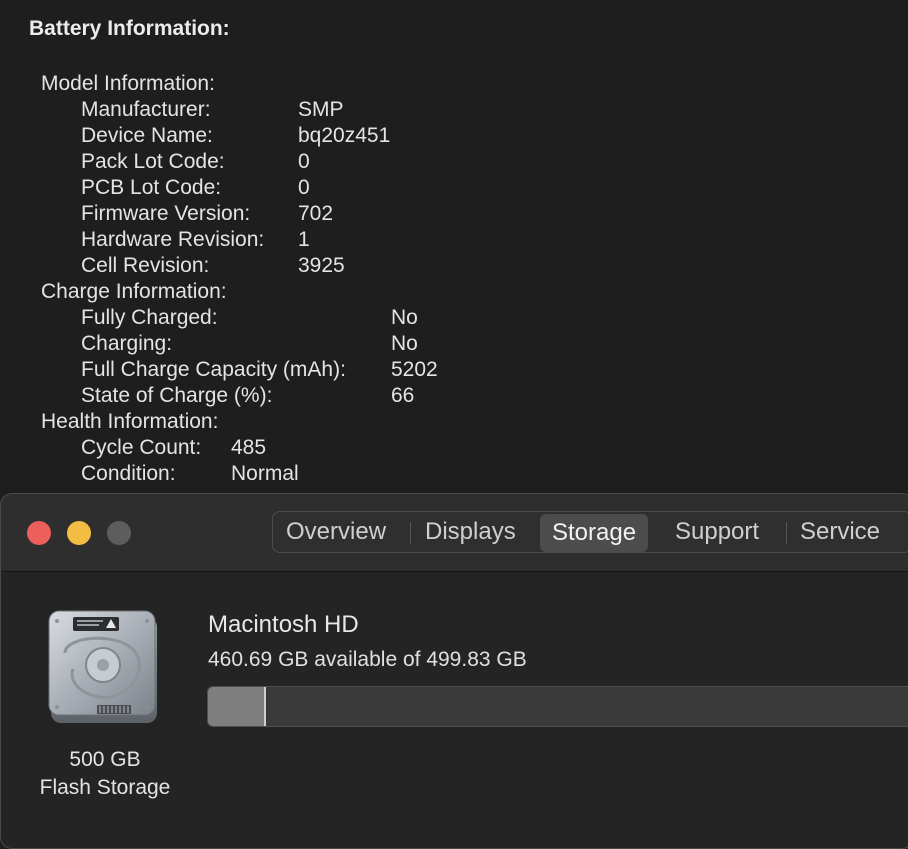 The image size is (908, 849). I want to click on cell-revision-label: Cell Revision:, so click(145, 265).